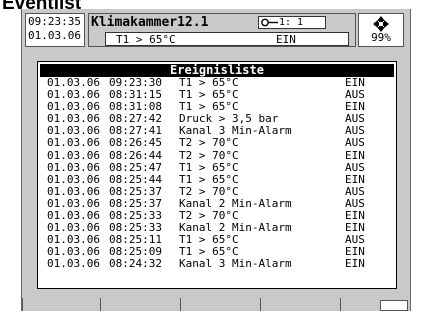 Image resolution: width=431 pixels, height=311 pixels. Describe the element at coordinates (146, 39) in the screenshot. I see `status-condition: T1 > 65°C` at that location.